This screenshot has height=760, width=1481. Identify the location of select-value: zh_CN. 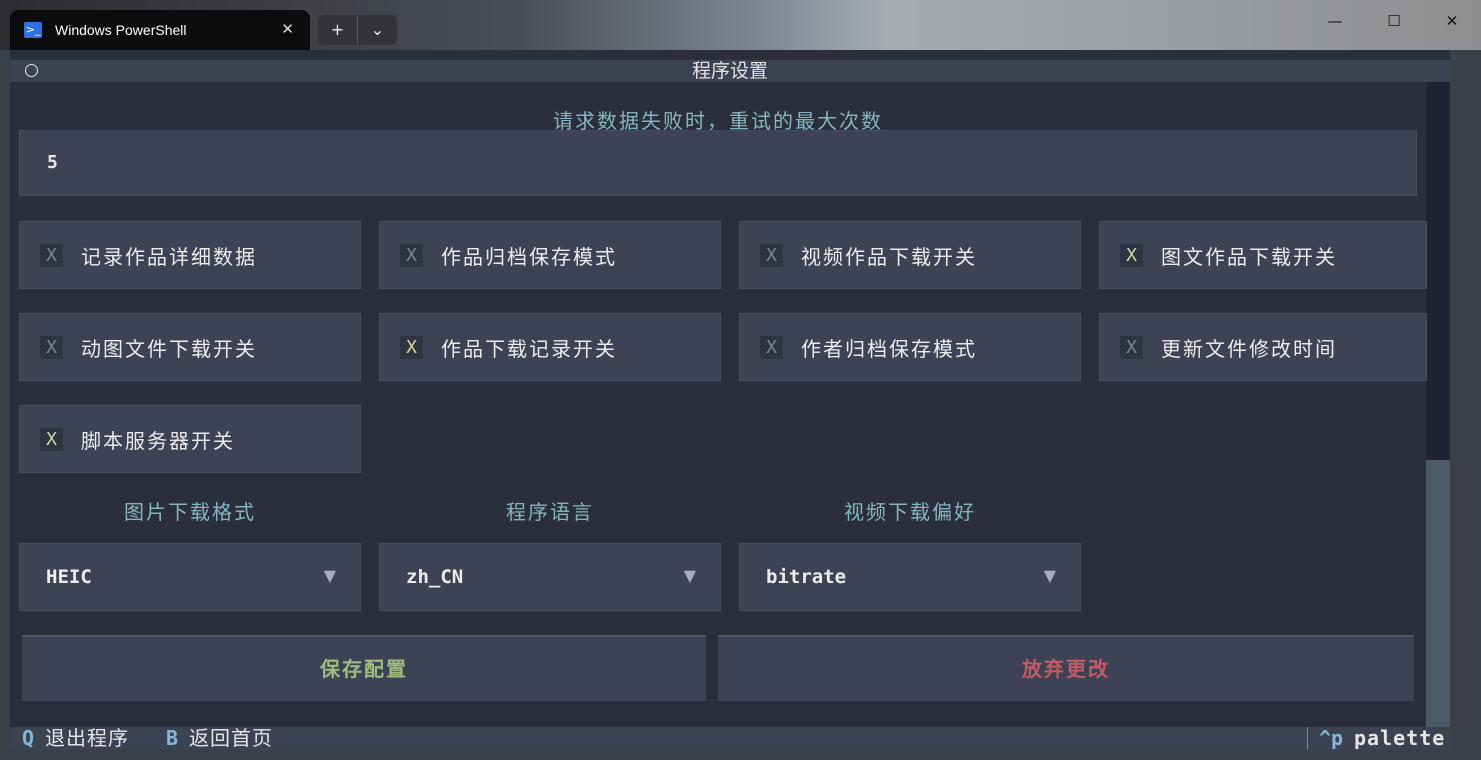
(435, 577).